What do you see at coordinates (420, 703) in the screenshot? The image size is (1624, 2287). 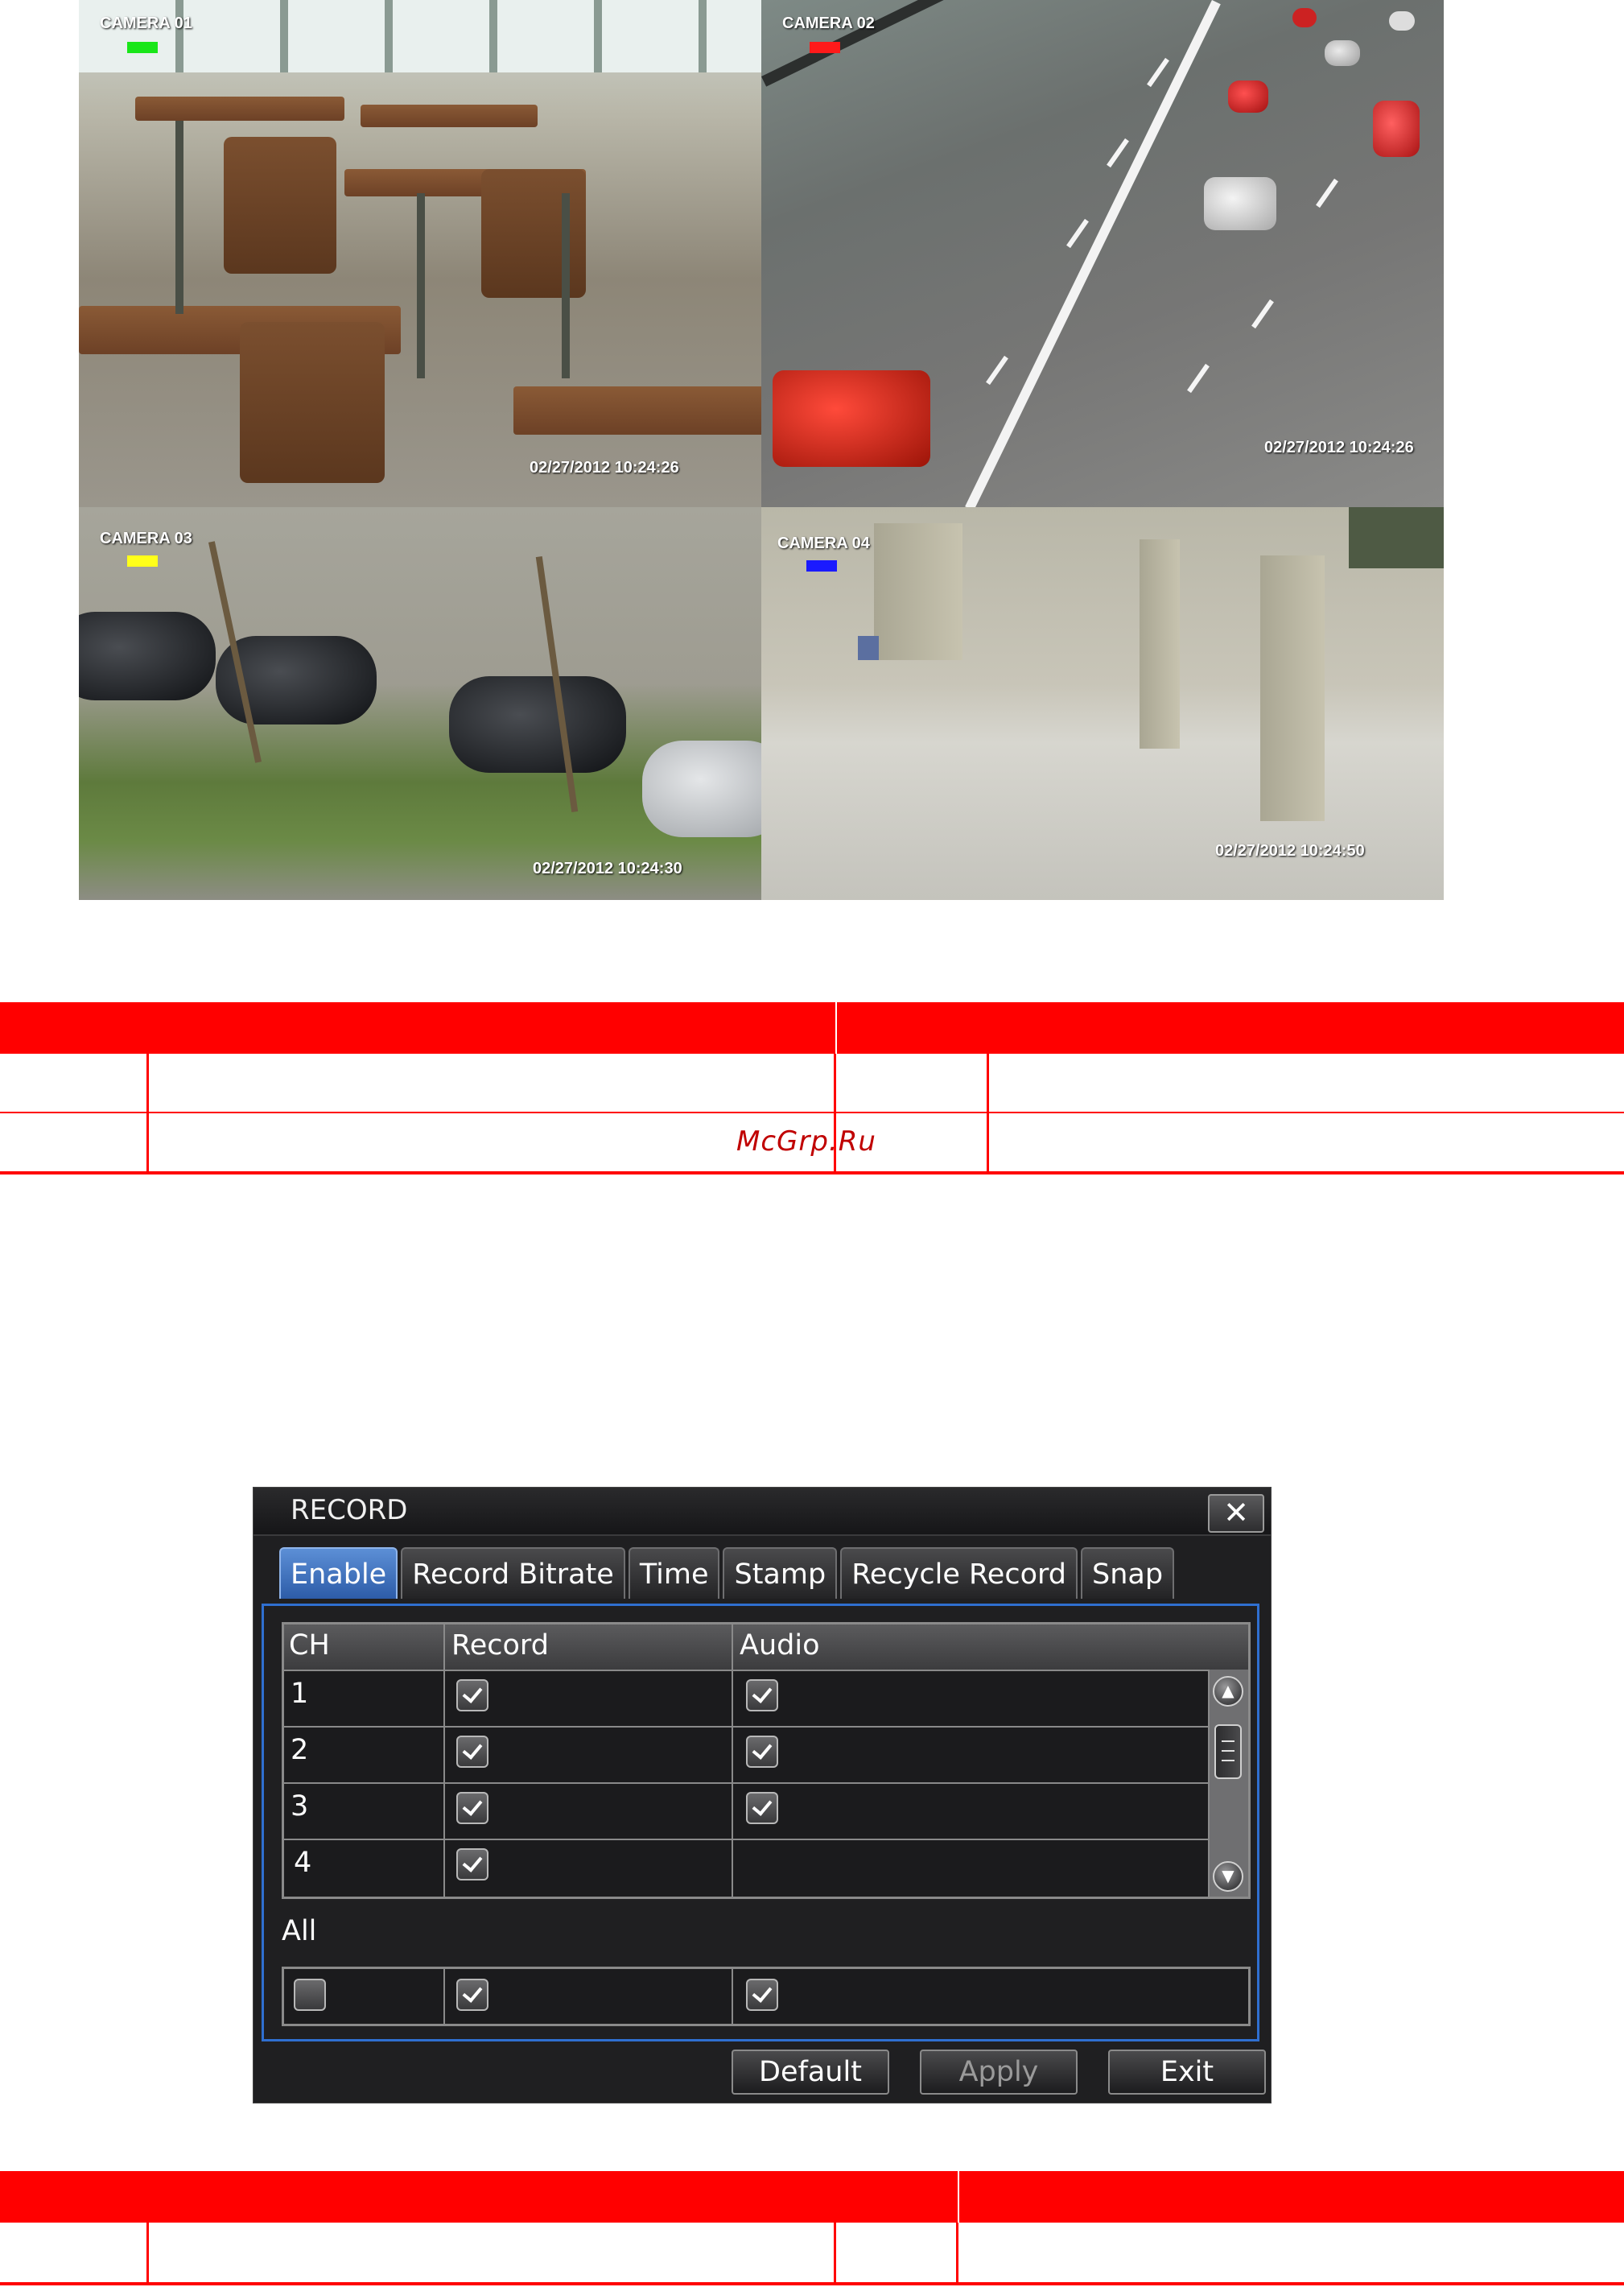 I see `camera-03-view: CAMERA 03 02/27/2012 10:24:30` at bounding box center [420, 703].